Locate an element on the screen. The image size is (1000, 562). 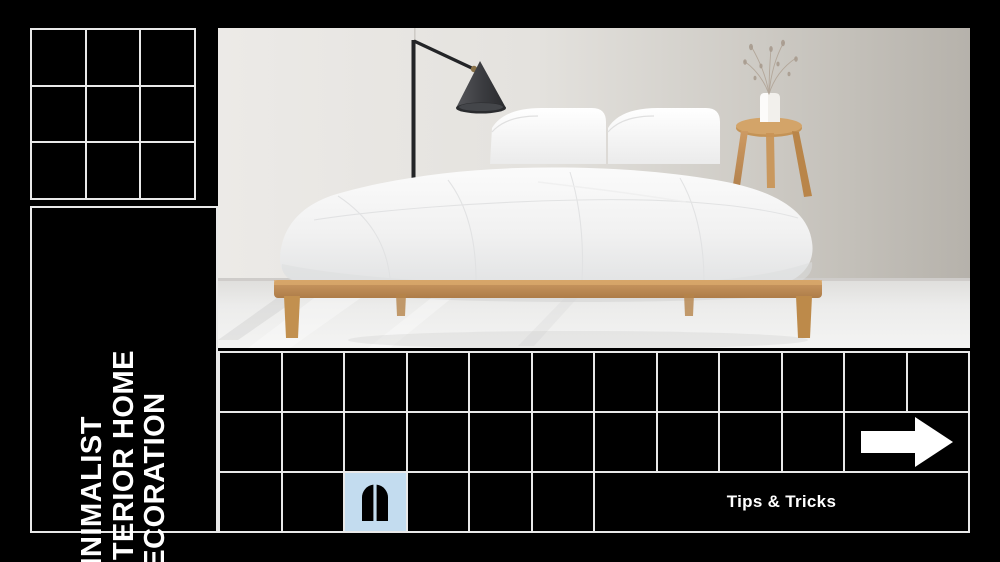
top-left-grid is located at coordinates (113, 114).